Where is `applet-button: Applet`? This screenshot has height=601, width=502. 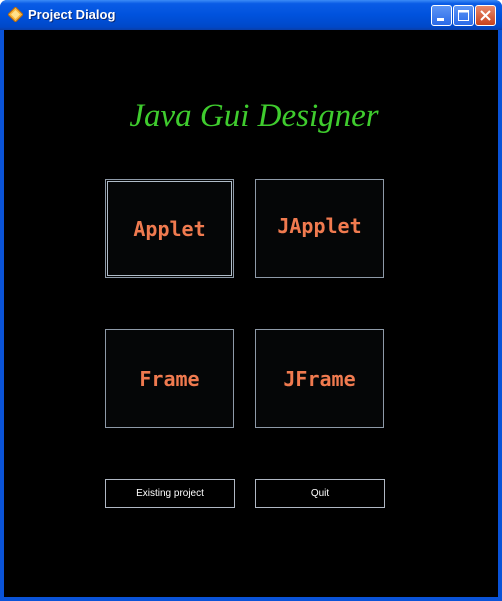 applet-button: Applet is located at coordinates (169, 228).